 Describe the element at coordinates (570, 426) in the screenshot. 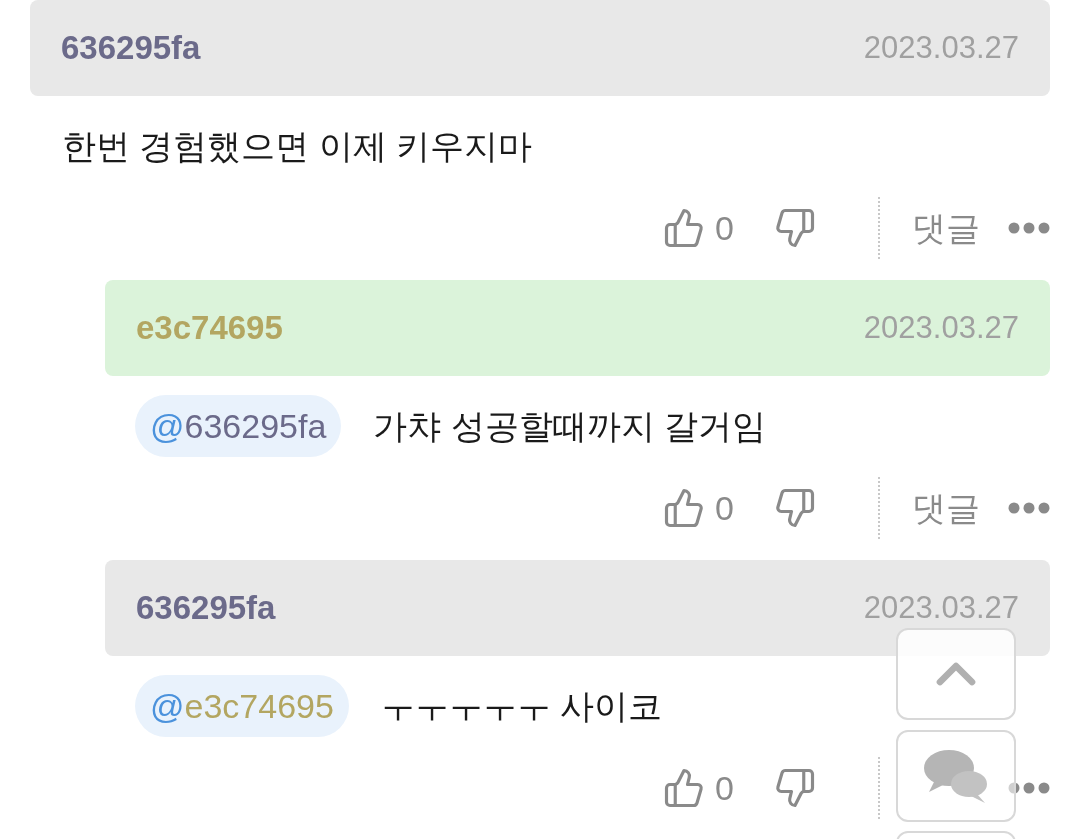

I see `comment-text: 가챠 성공할때까지 갈거임` at that location.